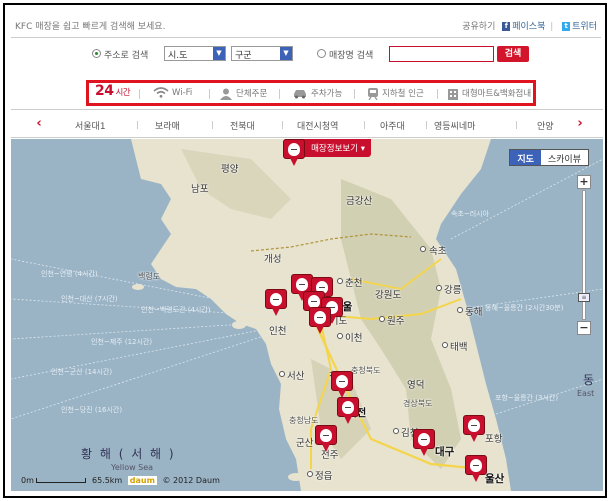 The image size is (610, 501). I want to click on search-by-address-radio, so click(96, 53).